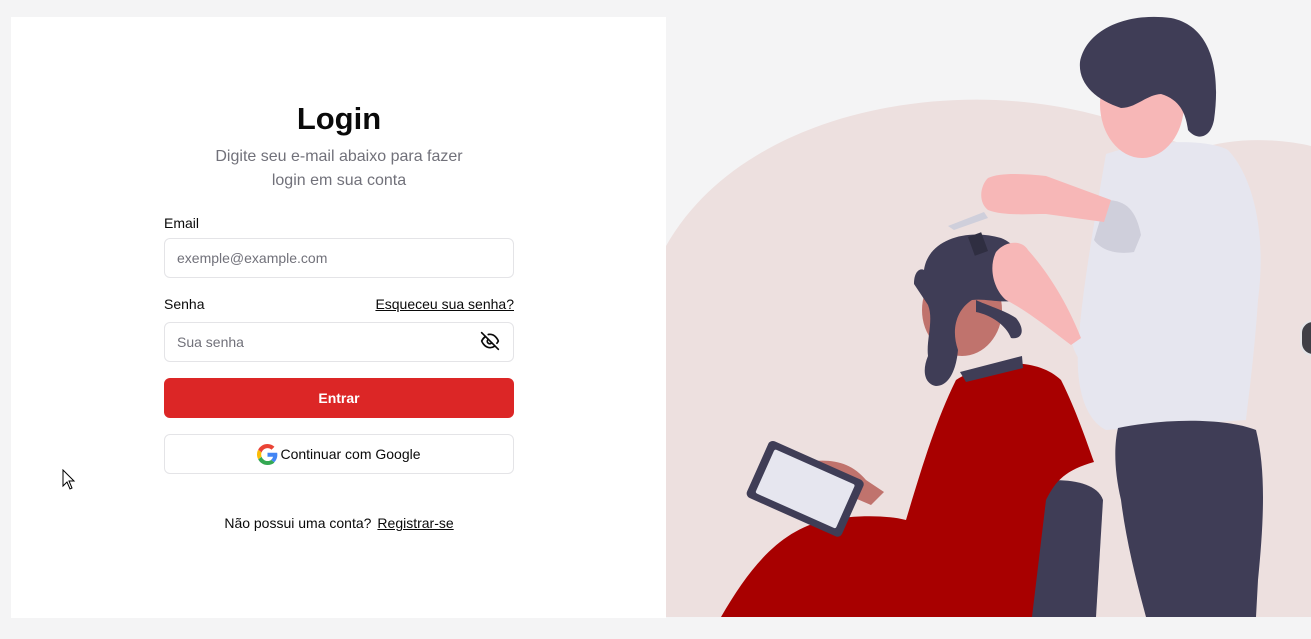  What do you see at coordinates (339, 398) in the screenshot?
I see `login-submit-button: Entrar` at bounding box center [339, 398].